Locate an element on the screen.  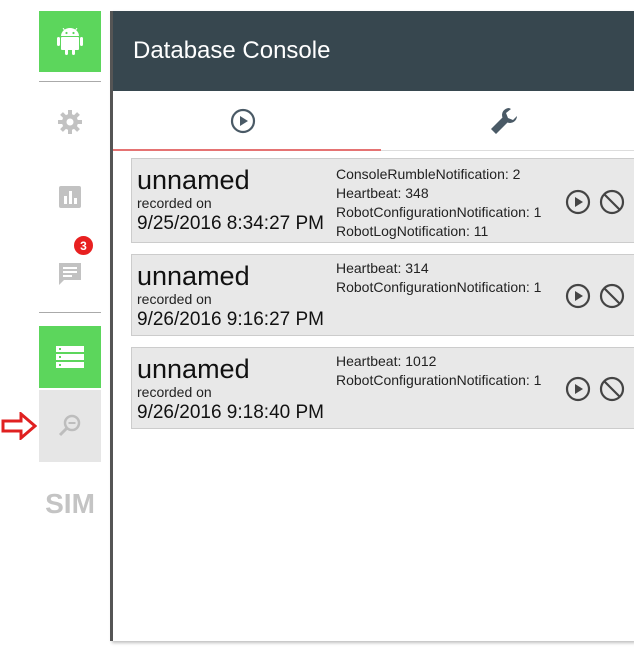
tab-bar is located at coordinates (373, 121).